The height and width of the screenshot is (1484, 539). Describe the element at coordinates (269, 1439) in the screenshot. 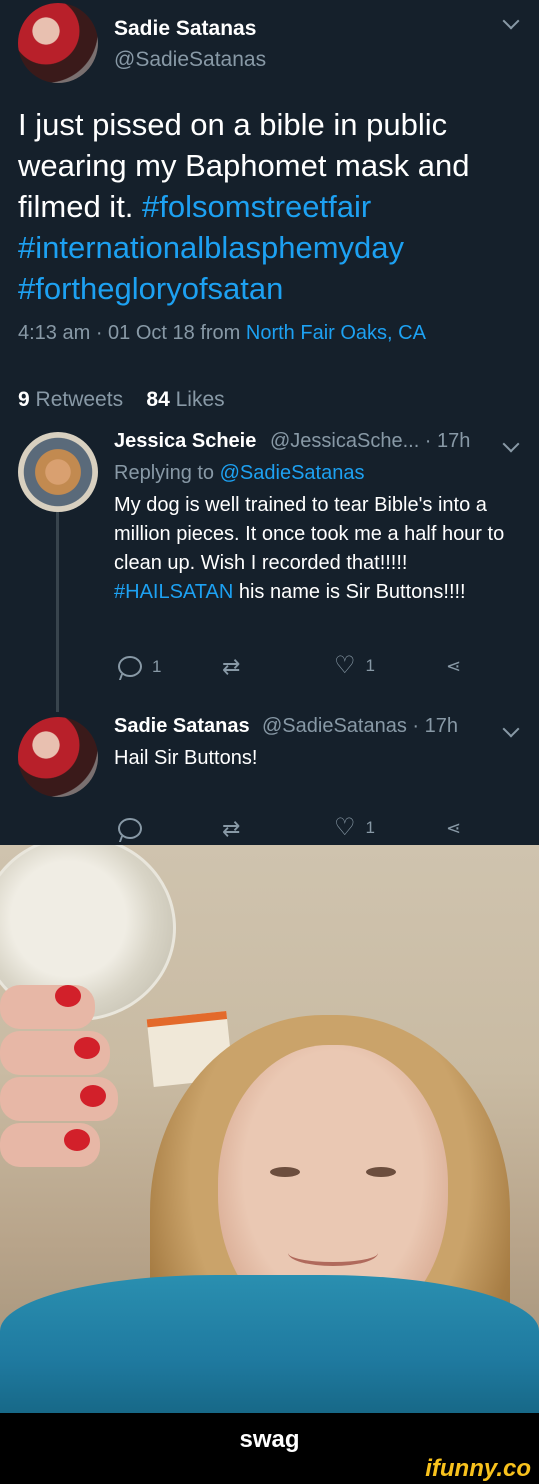

I see `caption-text: swag` at that location.